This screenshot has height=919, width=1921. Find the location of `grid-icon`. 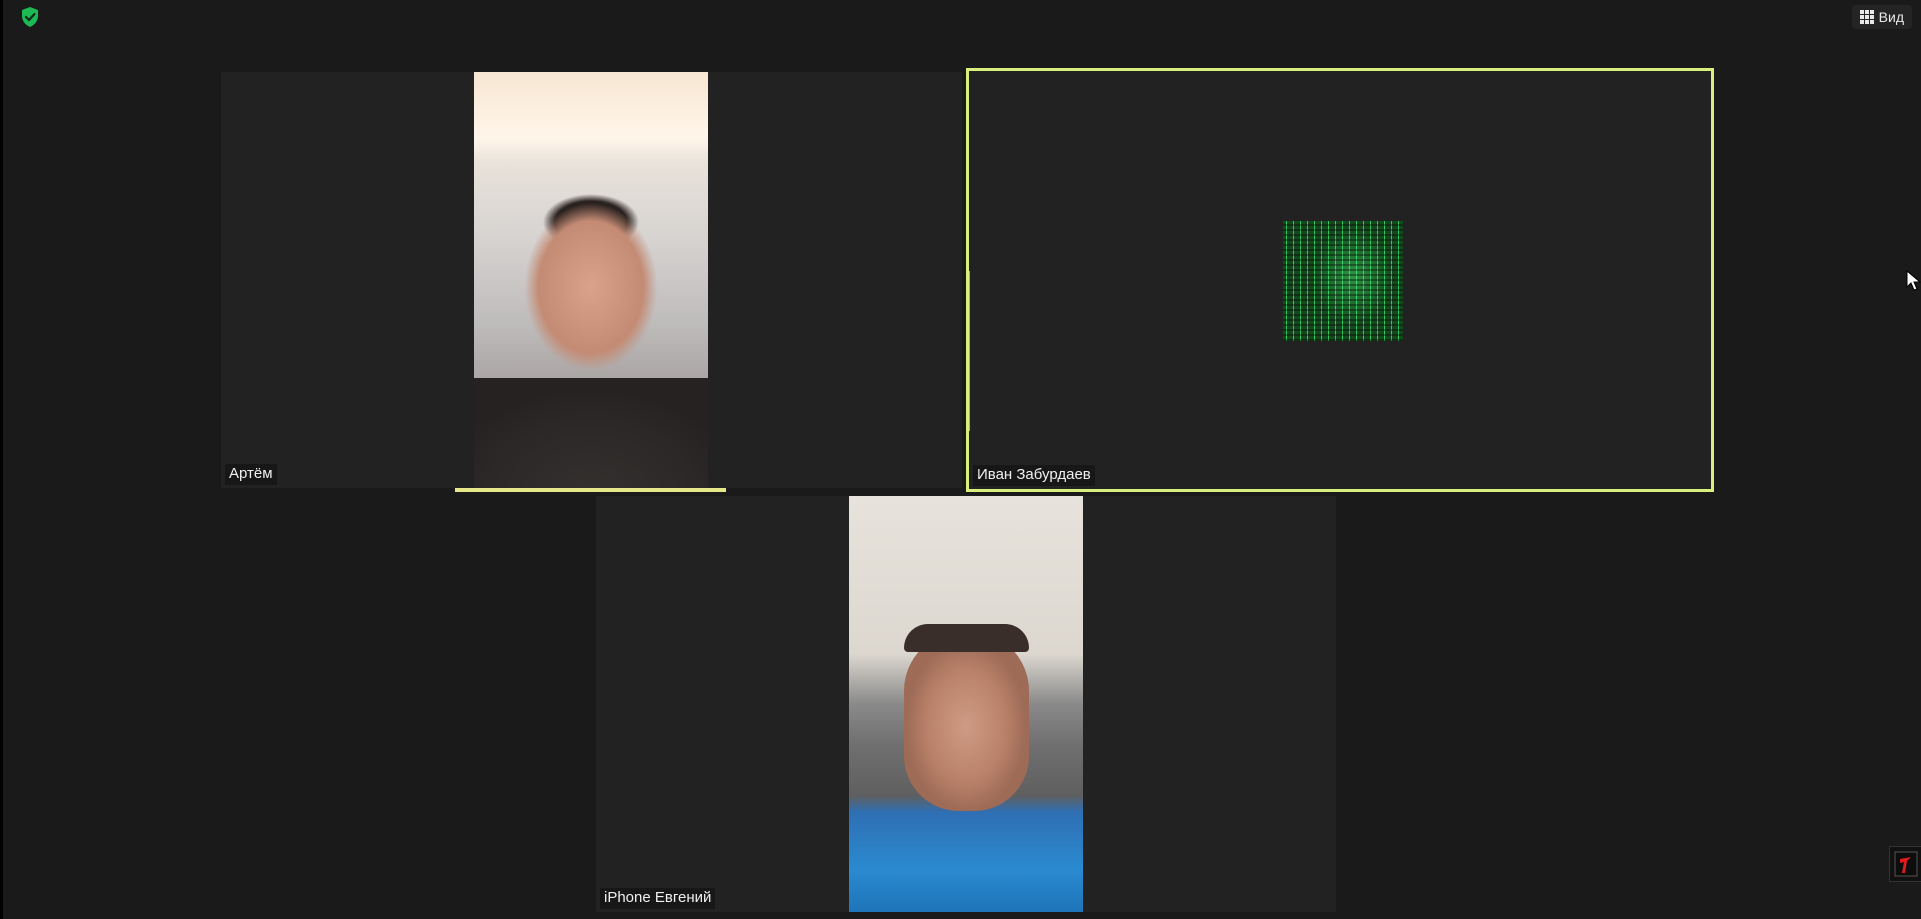

grid-icon is located at coordinates (1866, 17).